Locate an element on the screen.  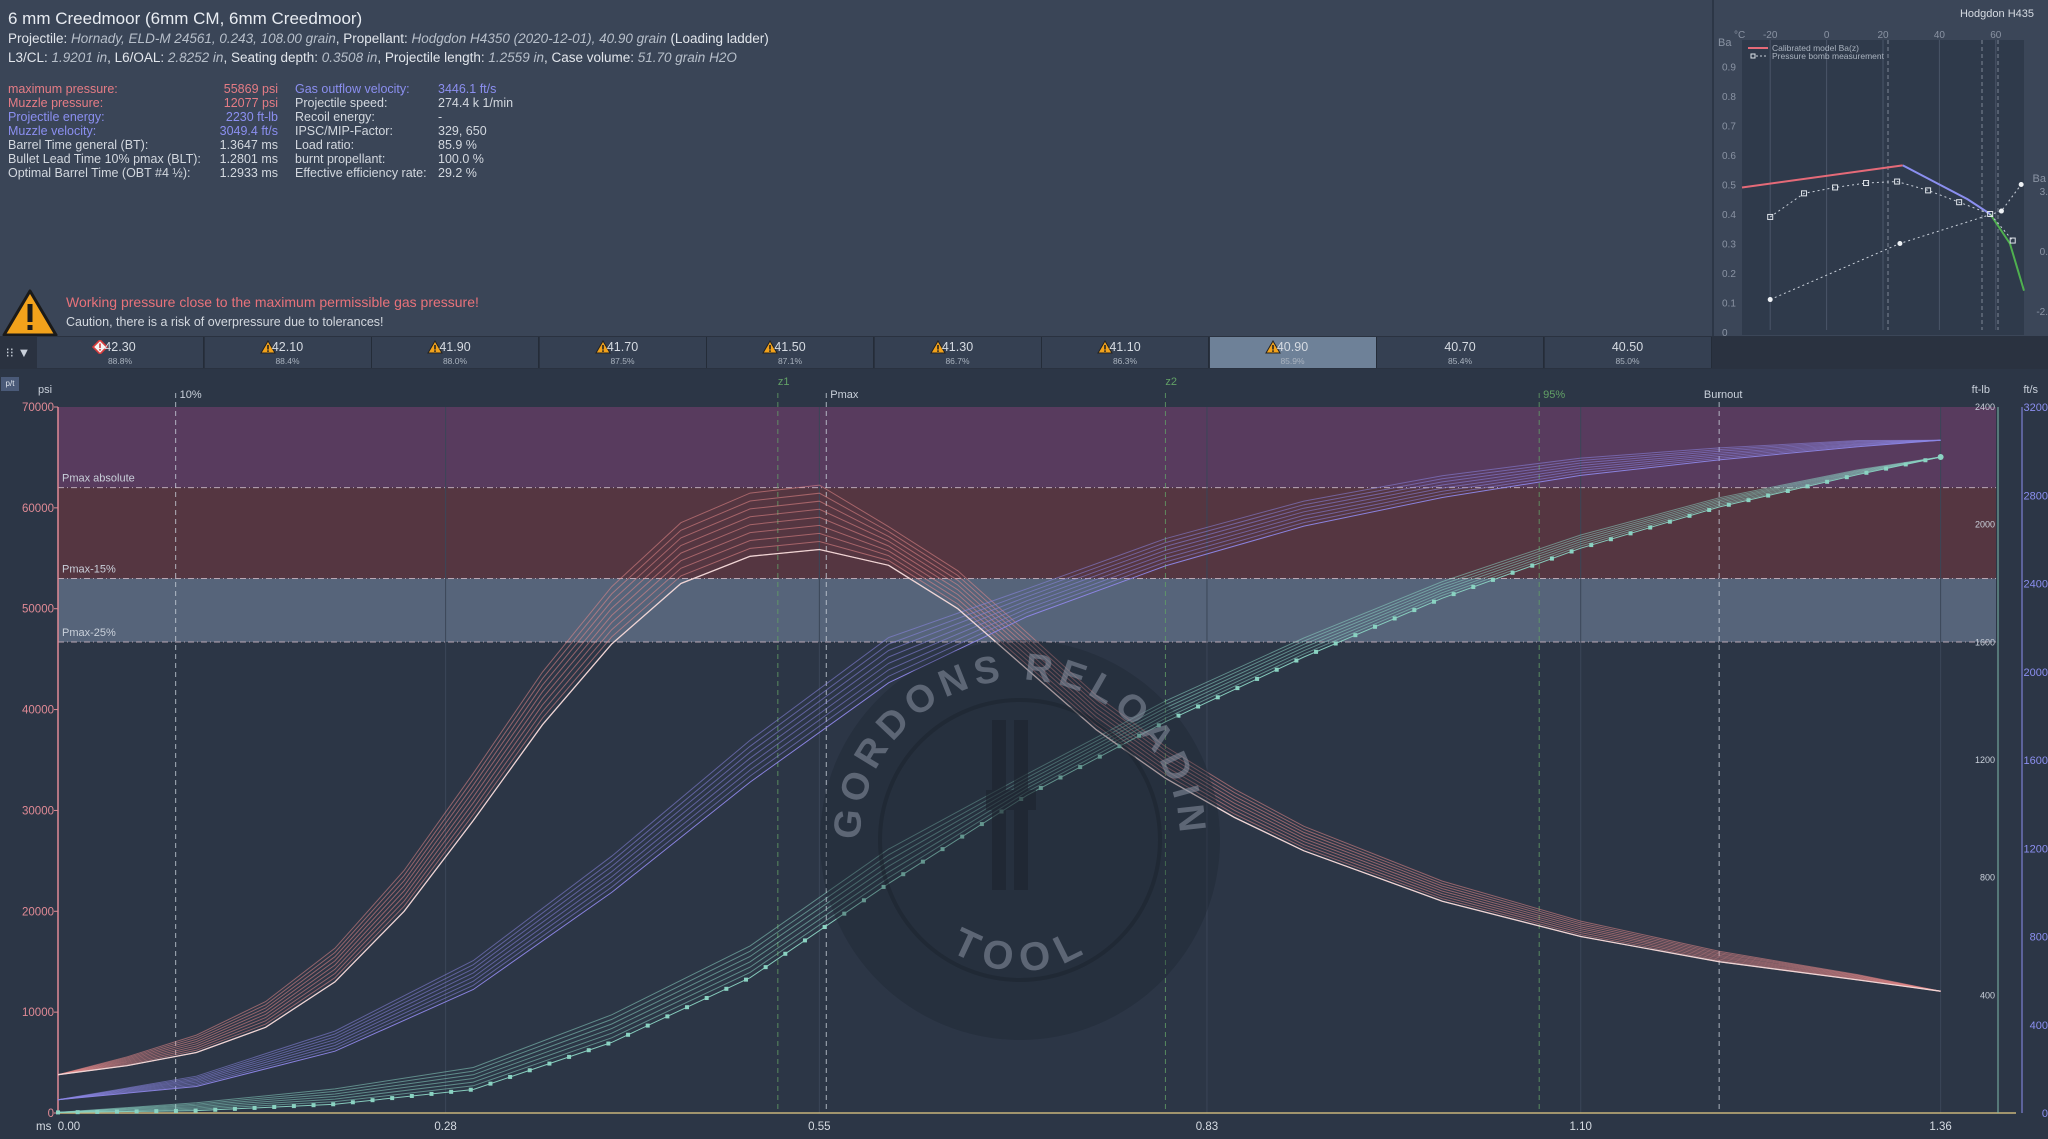
warning-icon is located at coordinates (30, 313).